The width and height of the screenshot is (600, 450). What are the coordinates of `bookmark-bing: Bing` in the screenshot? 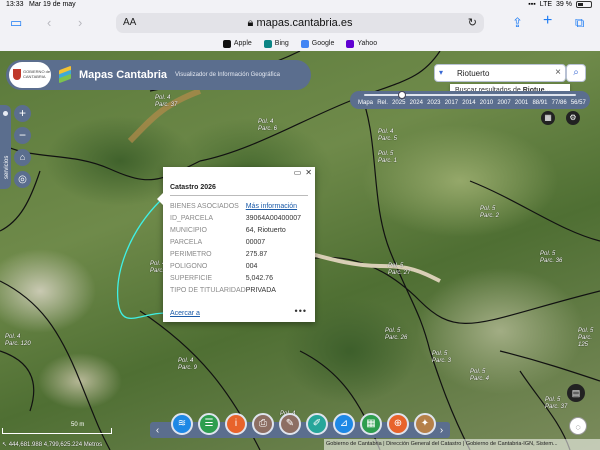 It's located at (276, 43).